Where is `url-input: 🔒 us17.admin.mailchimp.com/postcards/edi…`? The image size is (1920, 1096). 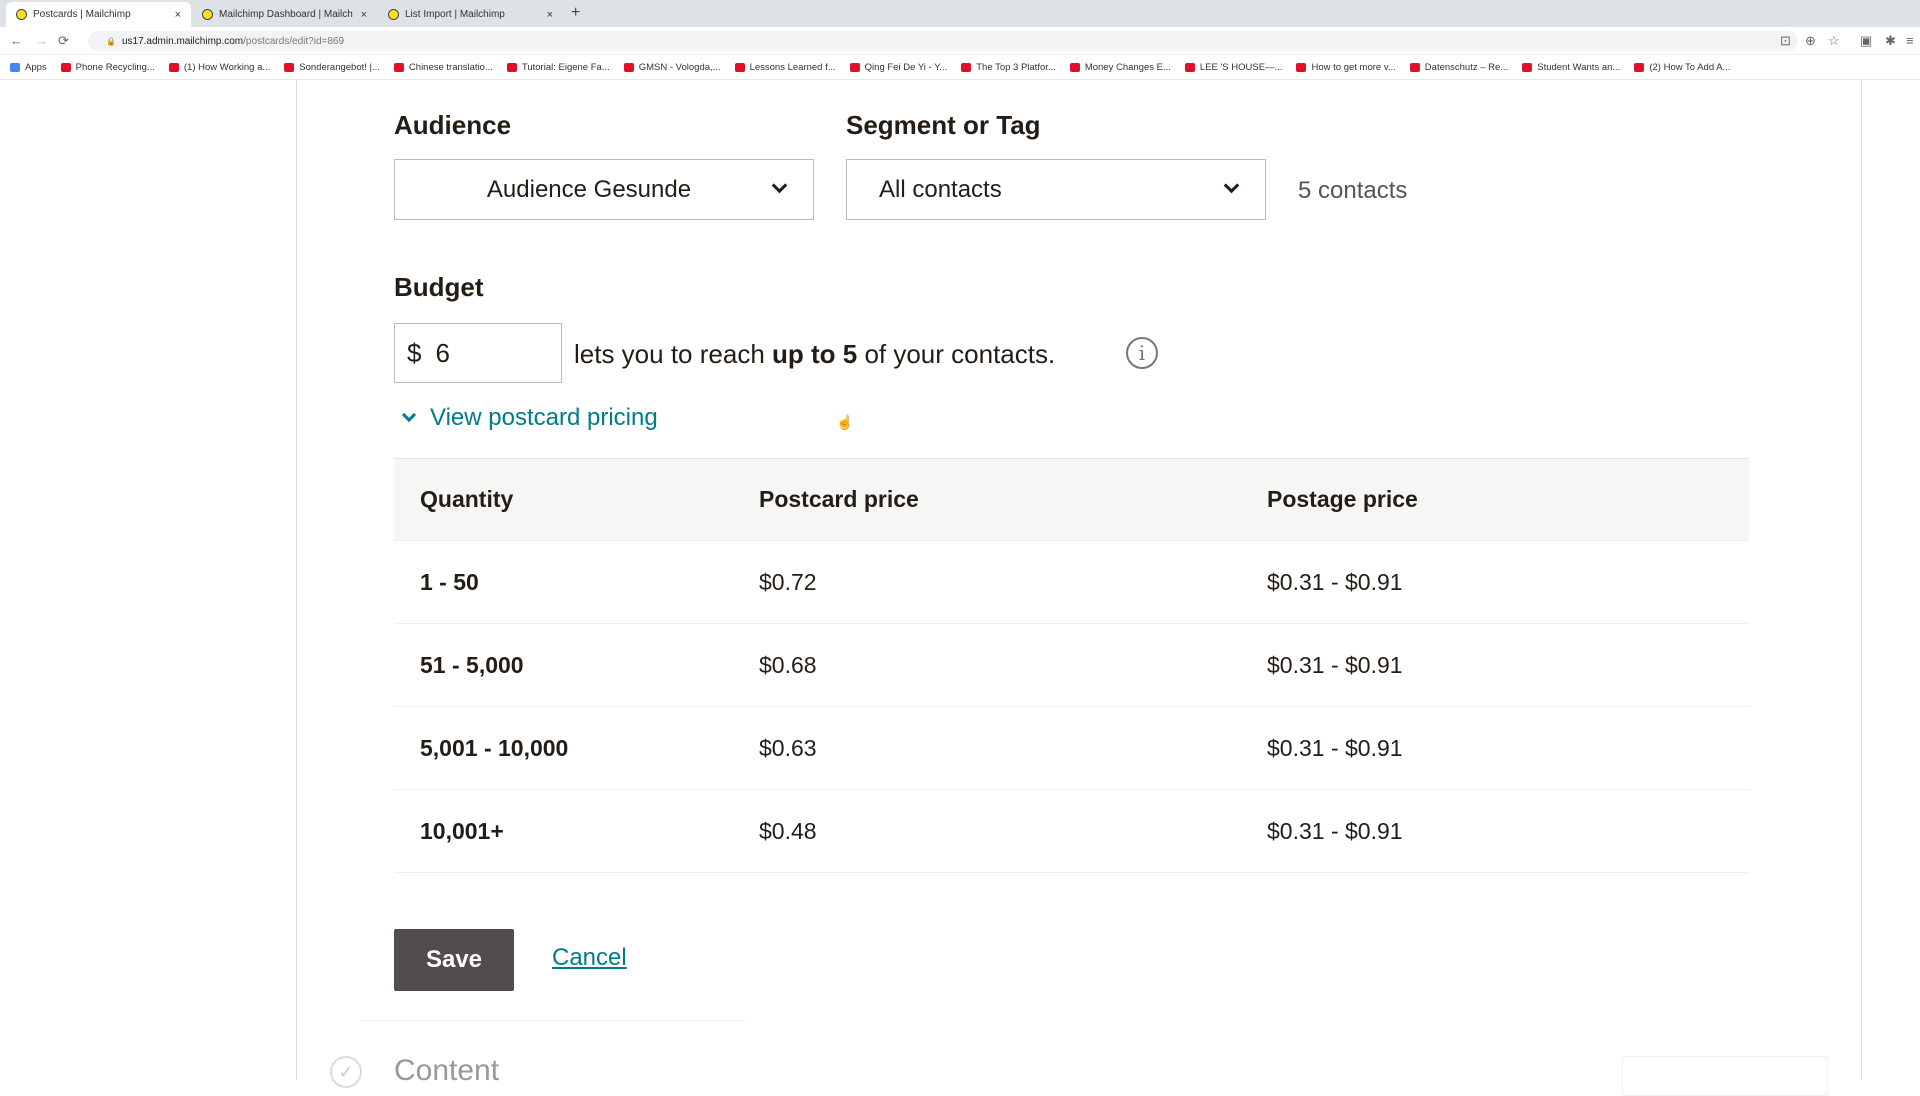
url-input: 🔒 us17.admin.mailchimp.com/postcards/edi… is located at coordinates (943, 41).